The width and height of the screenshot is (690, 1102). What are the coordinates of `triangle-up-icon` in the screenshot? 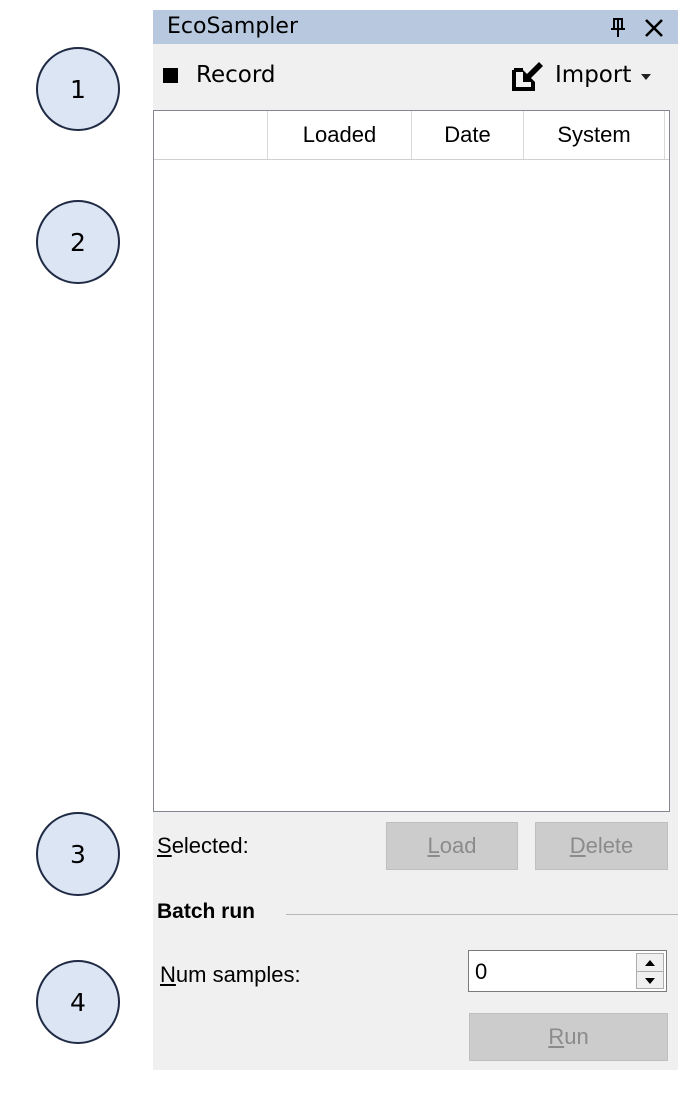 It's located at (650, 962).